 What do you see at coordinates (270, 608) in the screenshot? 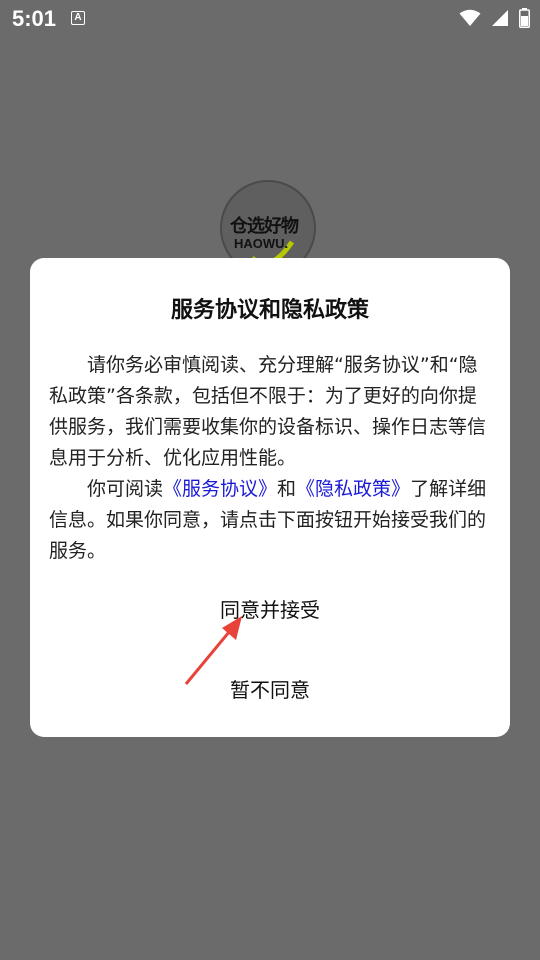
I see `accept-button: 同意并接受` at bounding box center [270, 608].